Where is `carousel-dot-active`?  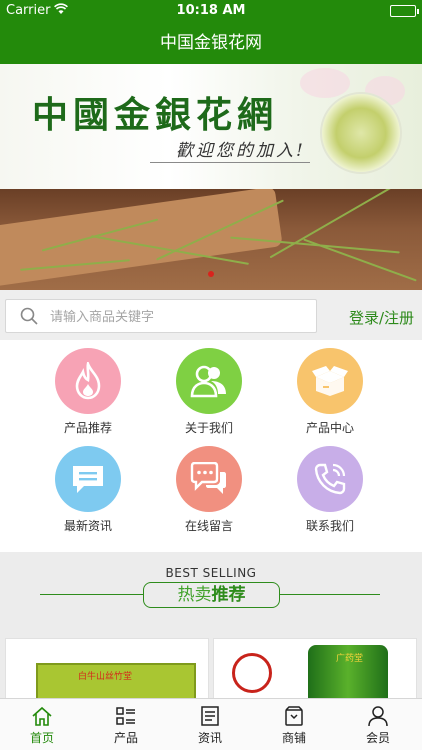 carousel-dot-active is located at coordinates (211, 274).